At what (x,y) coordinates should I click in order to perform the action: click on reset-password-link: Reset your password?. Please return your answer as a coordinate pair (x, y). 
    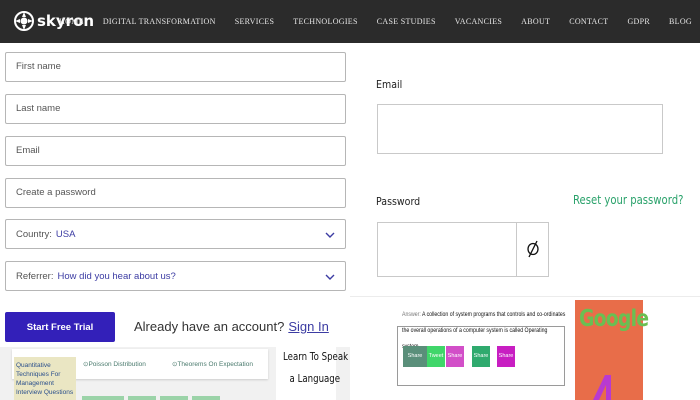
    Looking at the image, I should click on (628, 200).